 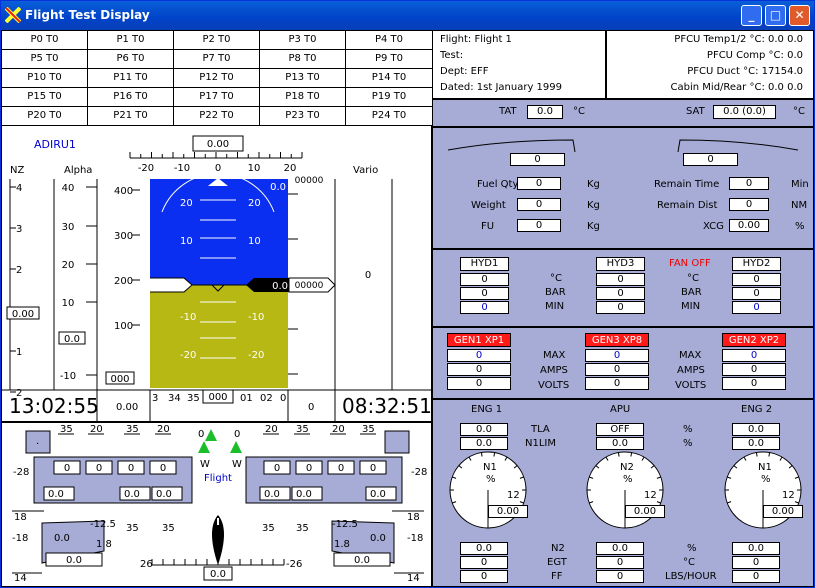 I want to click on param-cell: P4 T0, so click(x=389, y=40).